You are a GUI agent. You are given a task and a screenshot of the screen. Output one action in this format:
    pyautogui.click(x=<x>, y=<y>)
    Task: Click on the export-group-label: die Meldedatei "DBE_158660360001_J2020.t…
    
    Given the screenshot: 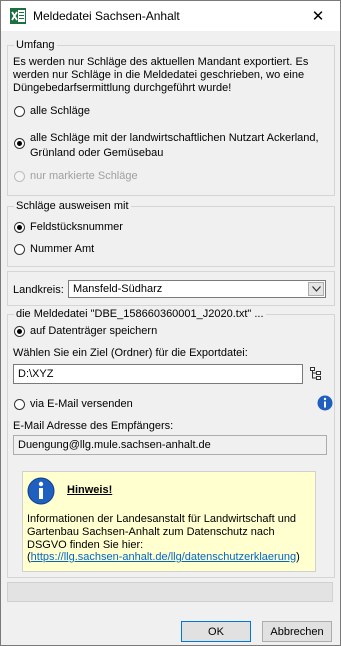 What is the action you would take?
    pyautogui.click(x=140, y=314)
    